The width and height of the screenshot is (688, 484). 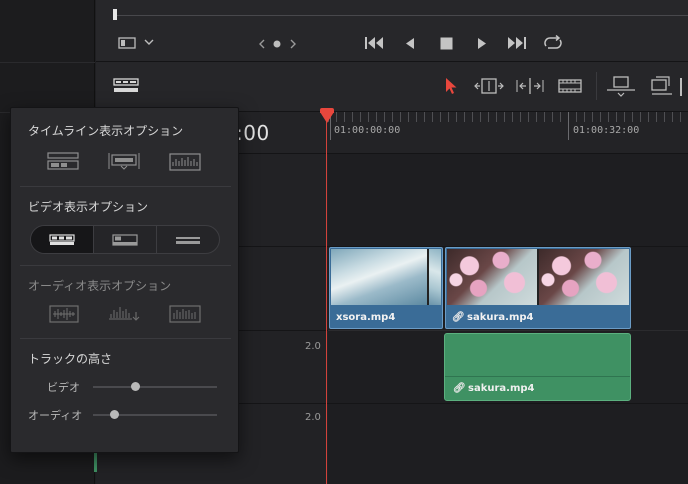 I want to click on timeline-options-title: タイムライン表示オプション, so click(x=106, y=131).